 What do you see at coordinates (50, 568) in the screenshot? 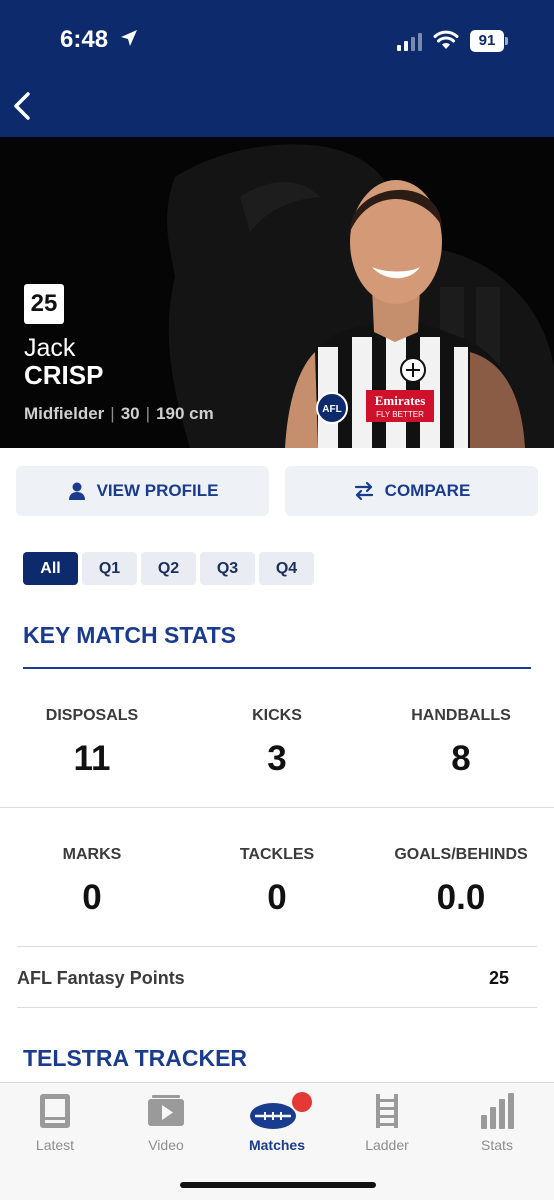
I see `quarter-tab-all: All` at bounding box center [50, 568].